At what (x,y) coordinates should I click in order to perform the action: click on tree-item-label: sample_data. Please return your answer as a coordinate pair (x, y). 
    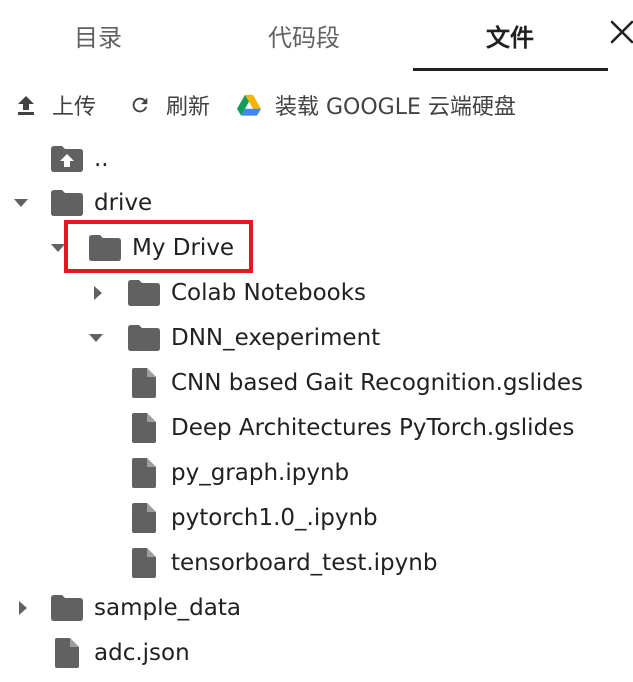
    Looking at the image, I should click on (167, 608).